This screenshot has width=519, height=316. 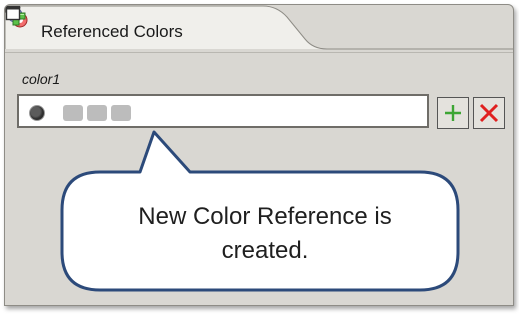 What do you see at coordinates (259, 29) in the screenshot?
I see `view-tab-strip: Referenced Colors` at bounding box center [259, 29].